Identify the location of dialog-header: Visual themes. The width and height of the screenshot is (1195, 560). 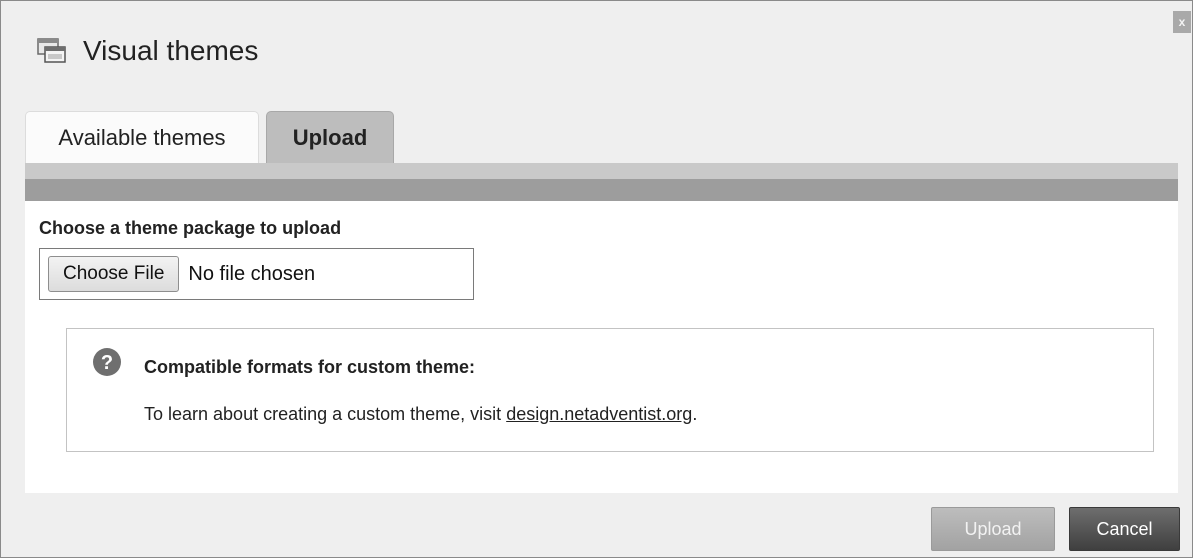
(147, 51).